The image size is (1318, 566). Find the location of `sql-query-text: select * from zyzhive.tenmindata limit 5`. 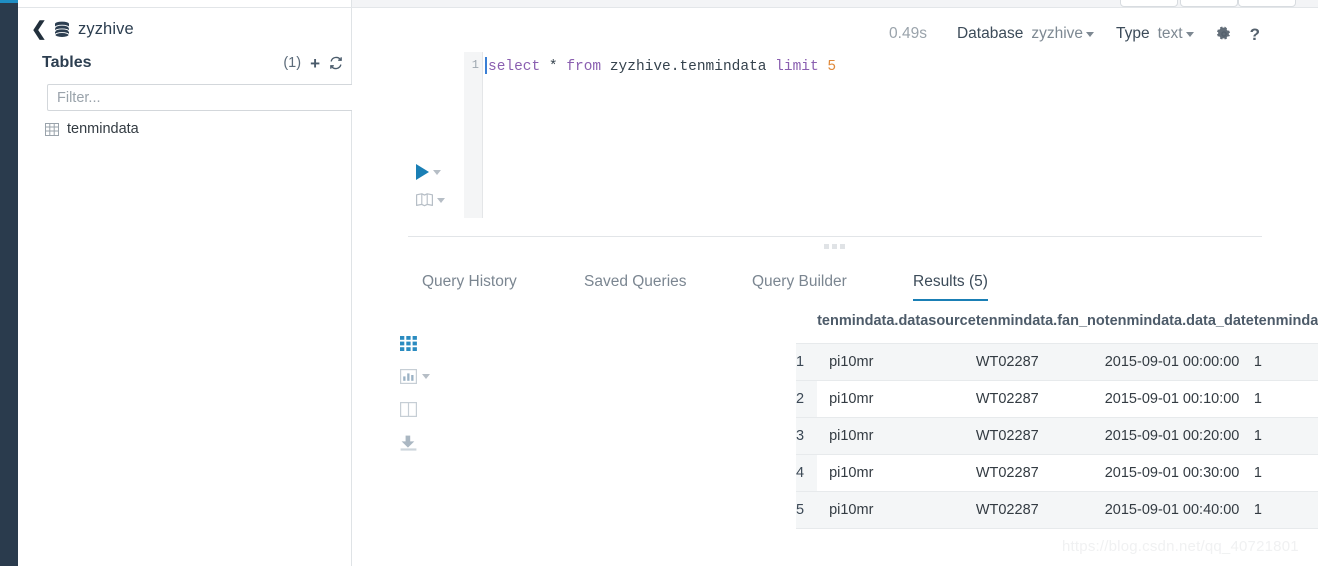

sql-query-text: select * from zyzhive.tenmindata limit 5 is located at coordinates (662, 67).